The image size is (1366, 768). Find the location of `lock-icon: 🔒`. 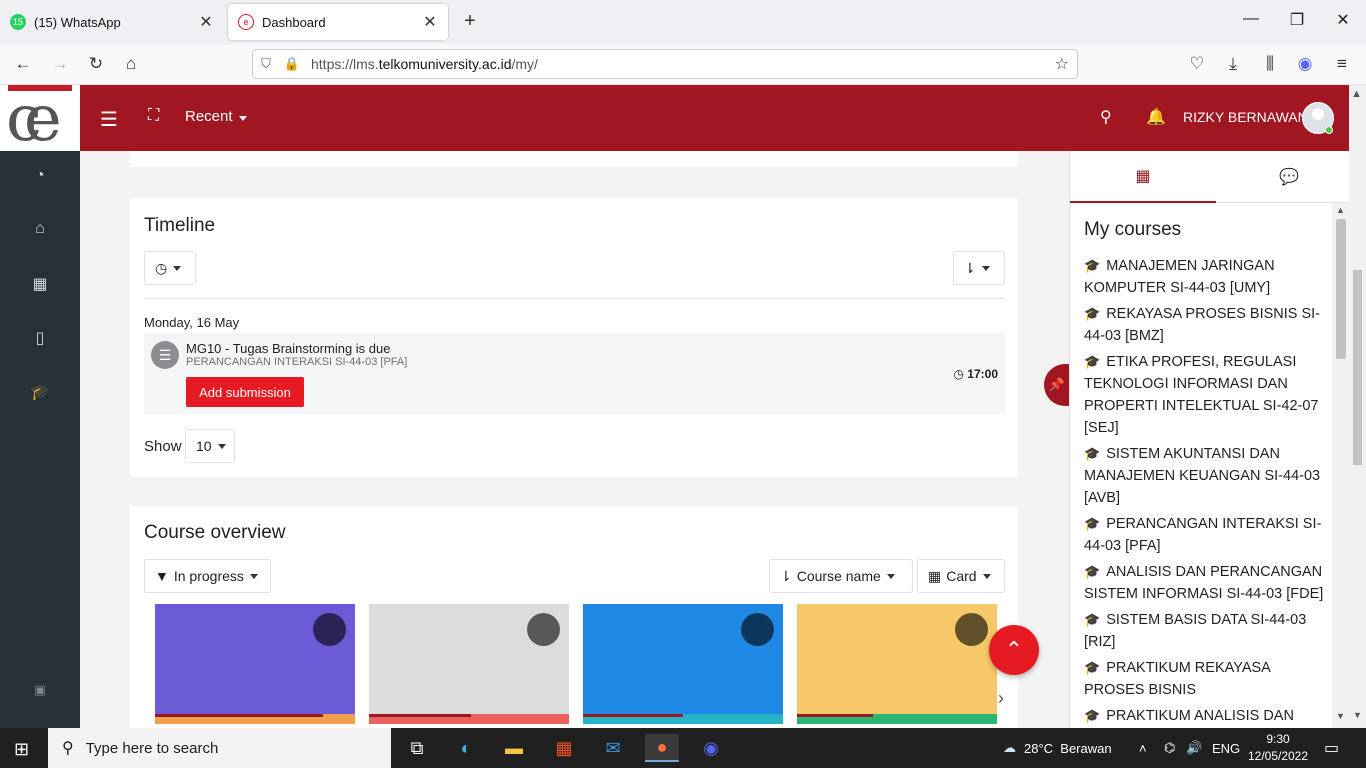

lock-icon: 🔒 is located at coordinates (292, 64).